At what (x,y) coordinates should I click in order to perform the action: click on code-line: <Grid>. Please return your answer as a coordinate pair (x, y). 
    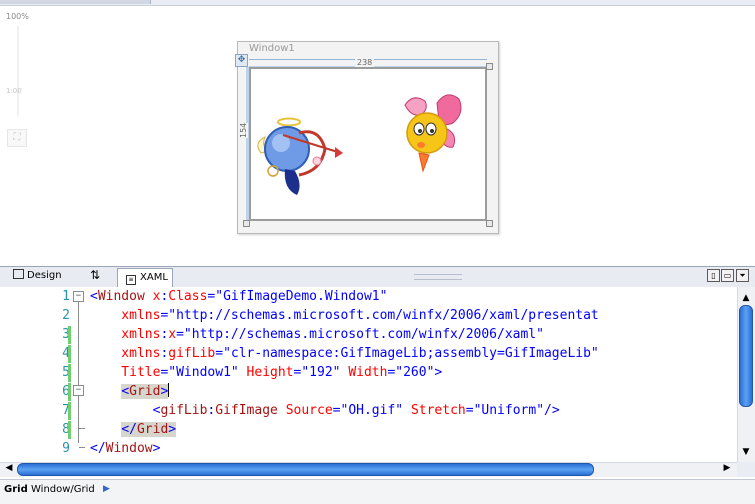
    Looking at the image, I should click on (130, 391).